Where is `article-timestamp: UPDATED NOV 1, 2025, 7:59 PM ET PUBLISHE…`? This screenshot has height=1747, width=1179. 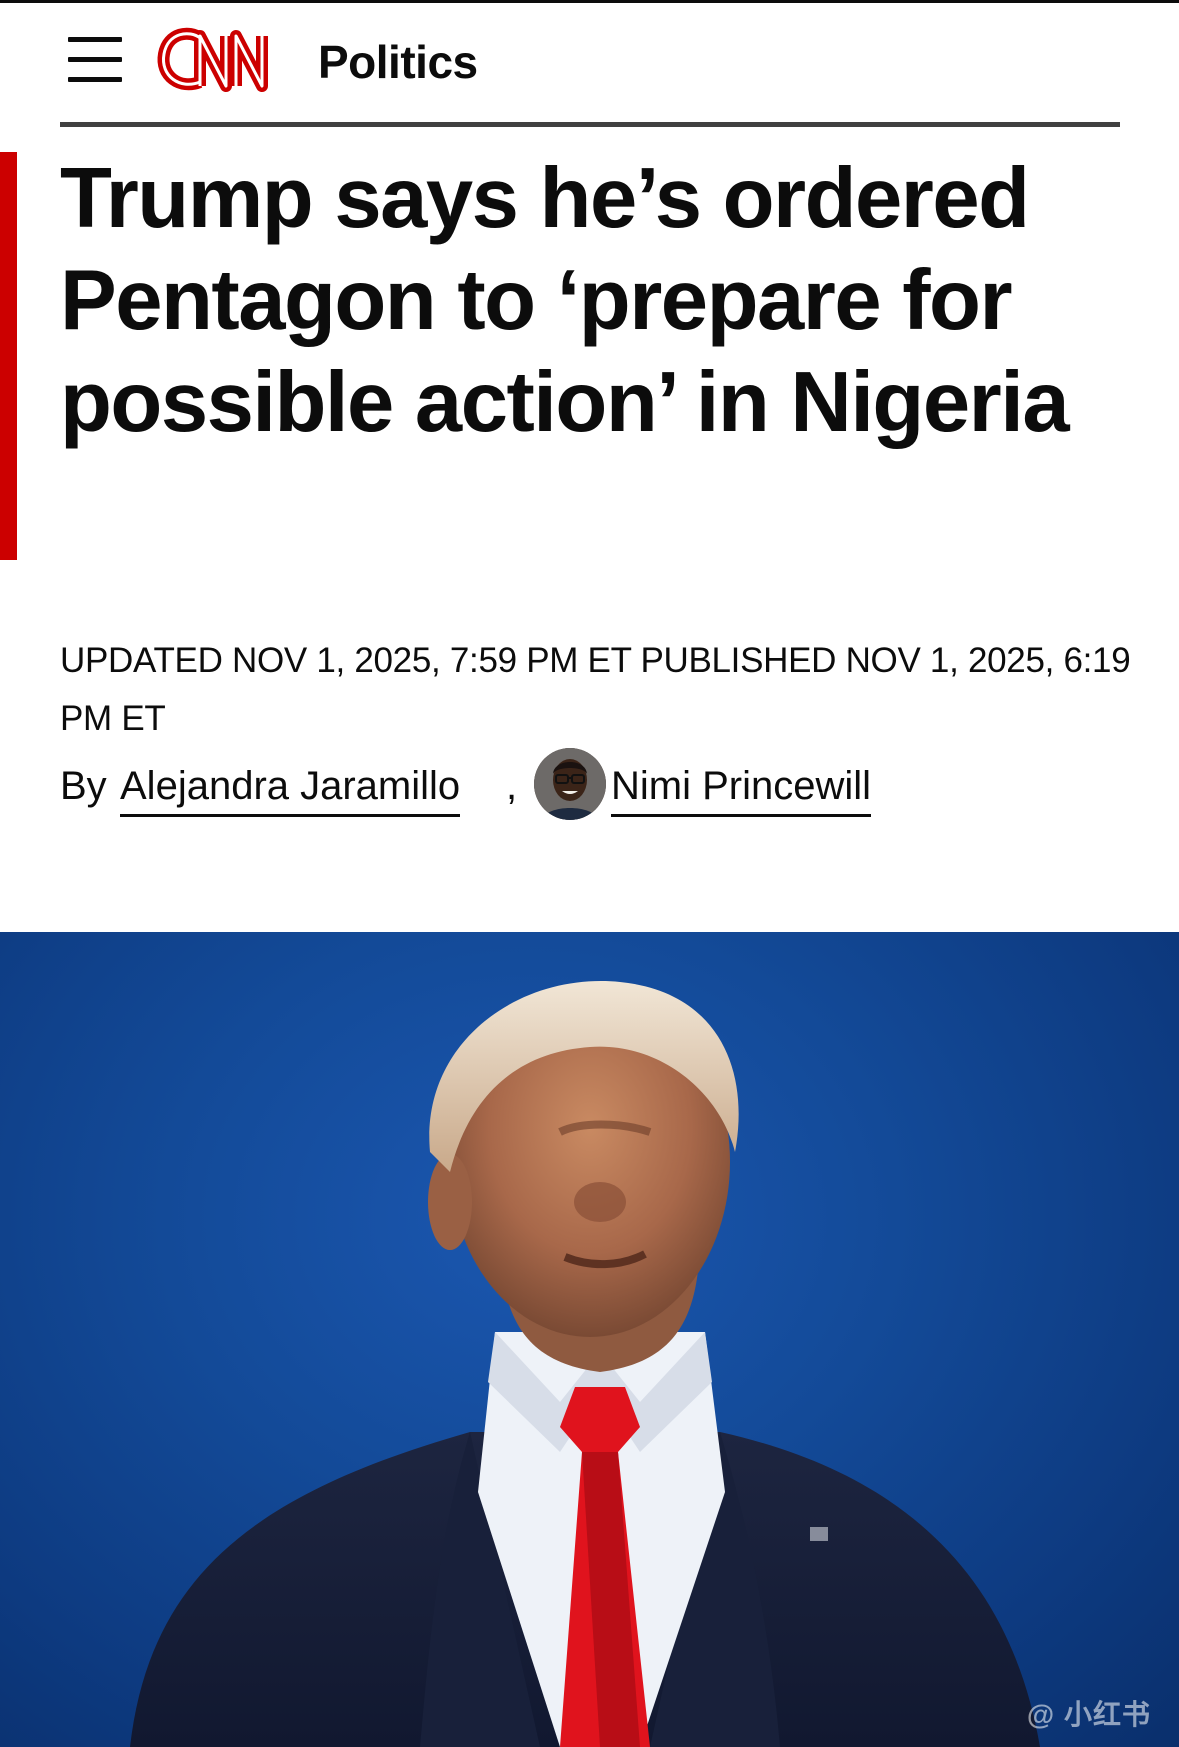 article-timestamp: UPDATED NOV 1, 2025, 7:59 PM ET PUBLISHE… is located at coordinates (595, 689).